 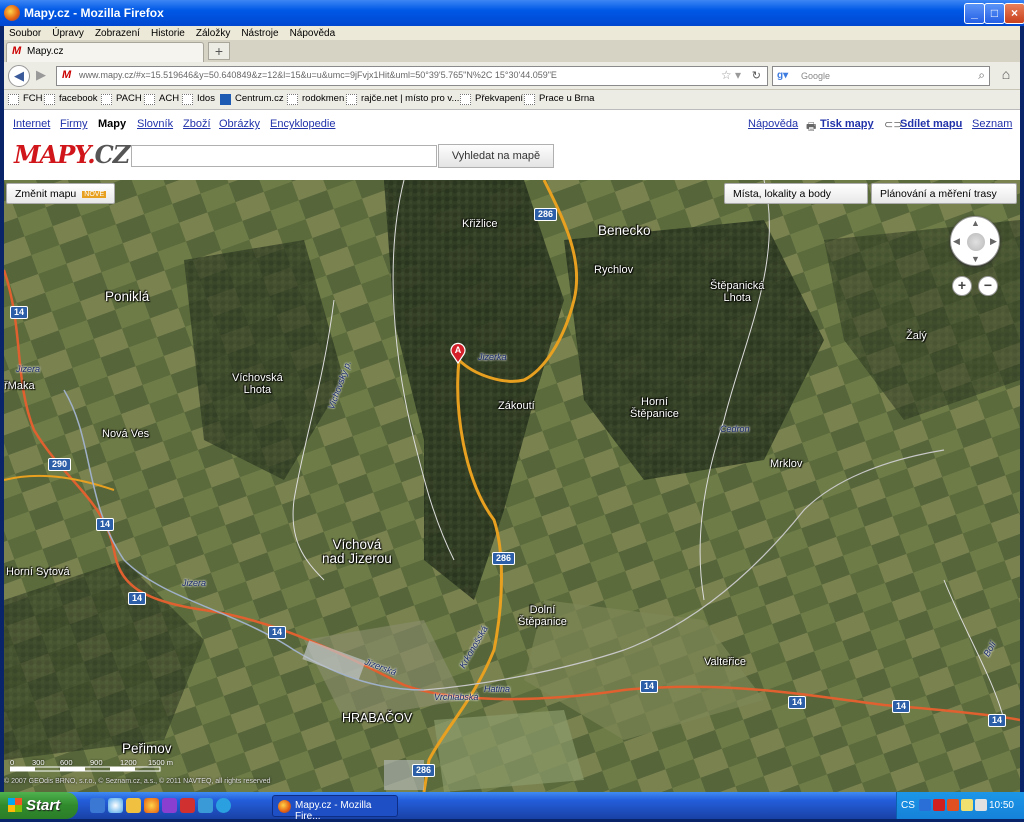 What do you see at coordinates (121, 99) in the screenshot?
I see `bookmark-item: PACH` at bounding box center [121, 99].